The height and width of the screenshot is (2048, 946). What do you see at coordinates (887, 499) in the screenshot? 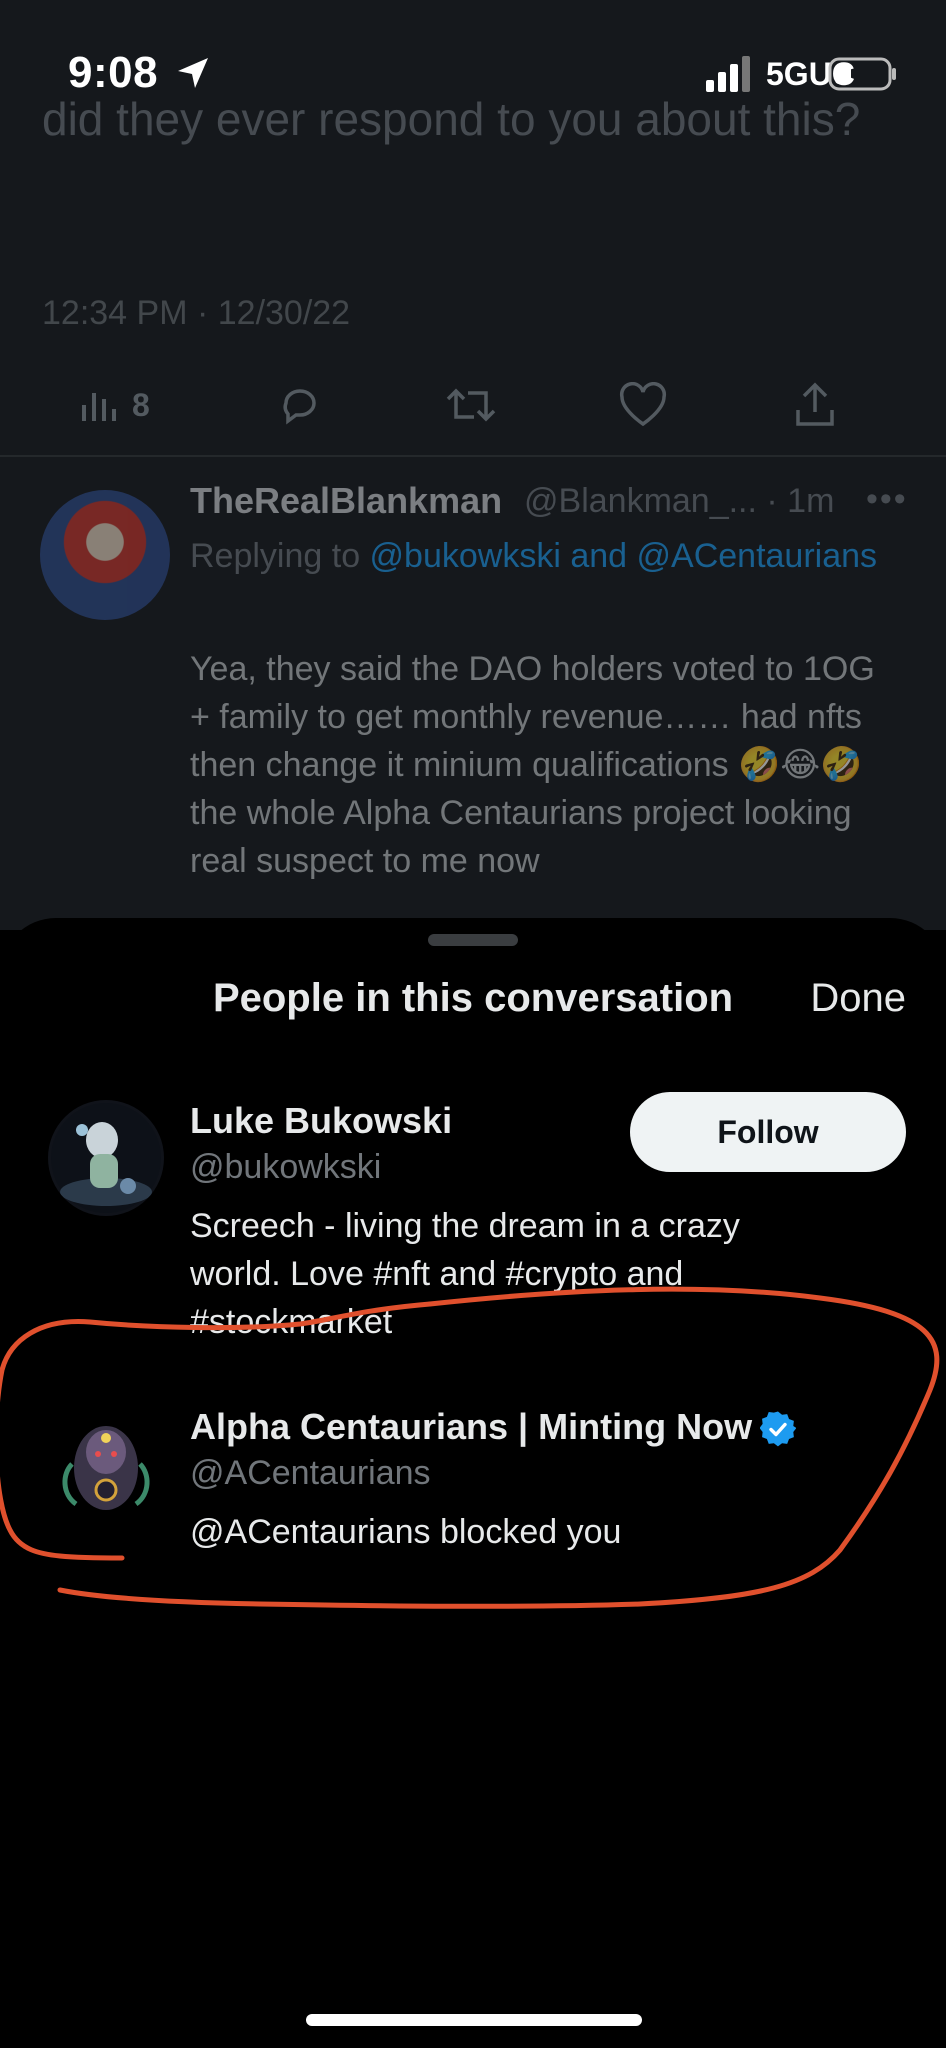
I see `more-icon: •••` at bounding box center [887, 499].